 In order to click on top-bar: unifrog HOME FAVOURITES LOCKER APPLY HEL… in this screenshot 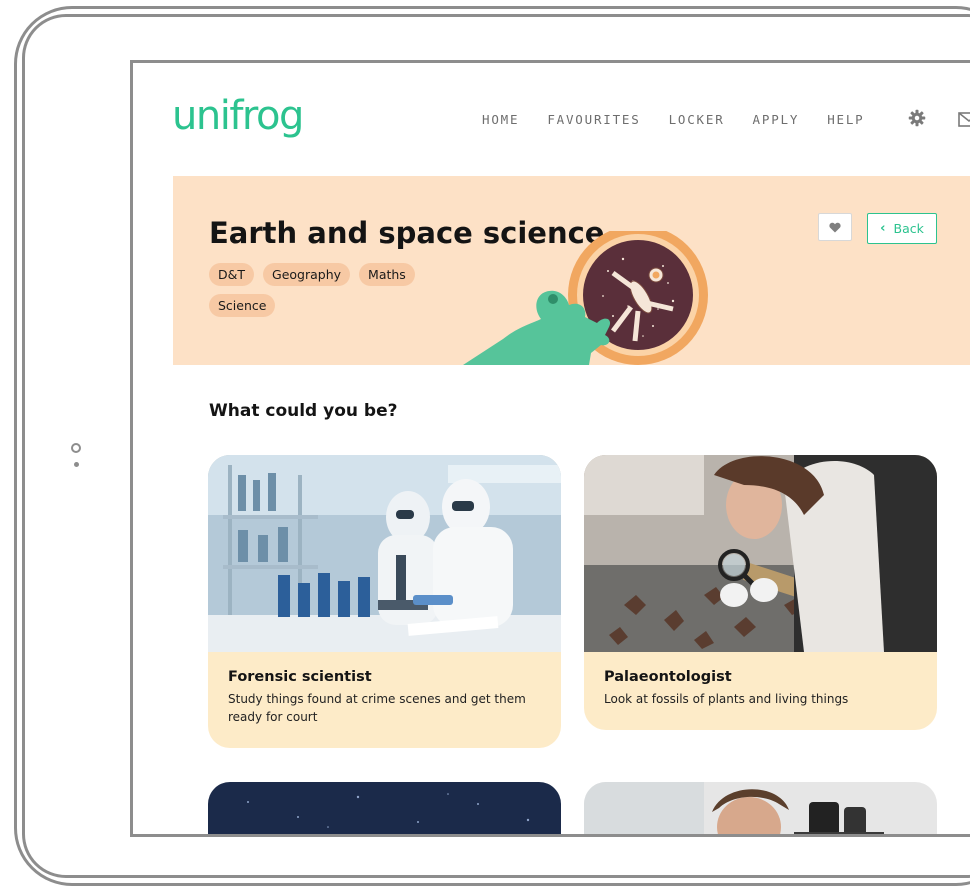, I will do `click(551, 119)`.